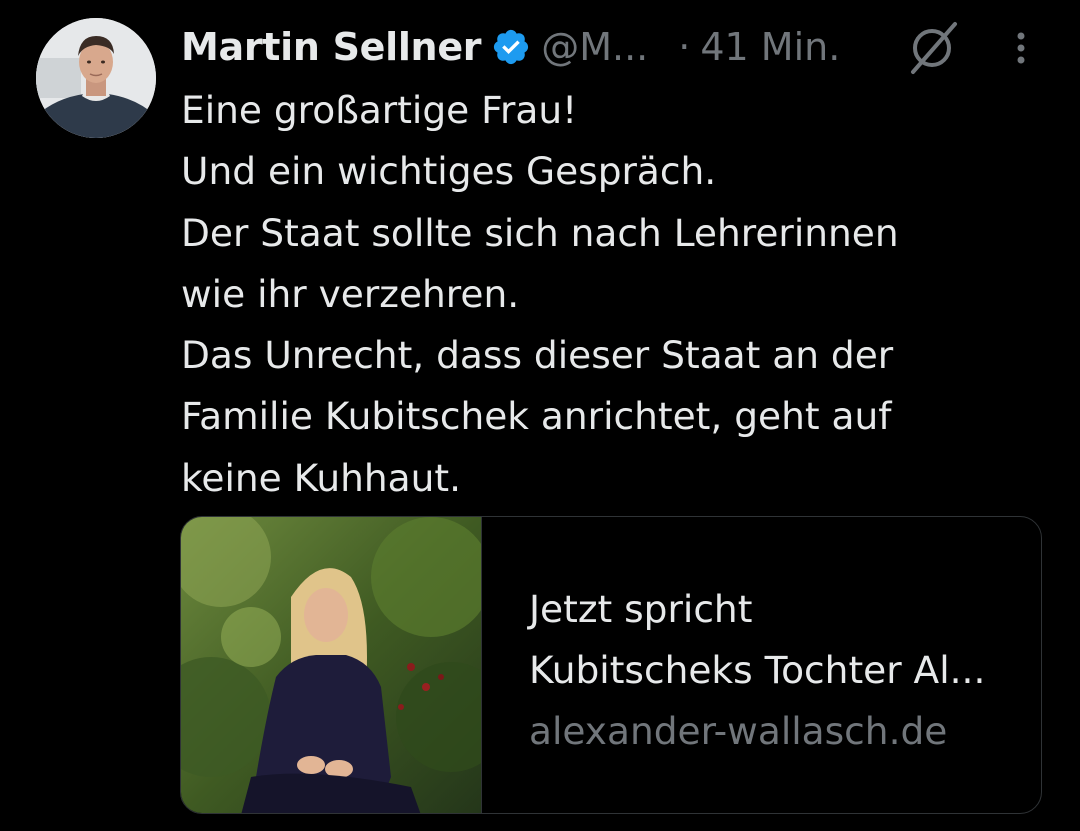  Describe the element at coordinates (1021, 48) in the screenshot. I see `more-options-icon` at that location.